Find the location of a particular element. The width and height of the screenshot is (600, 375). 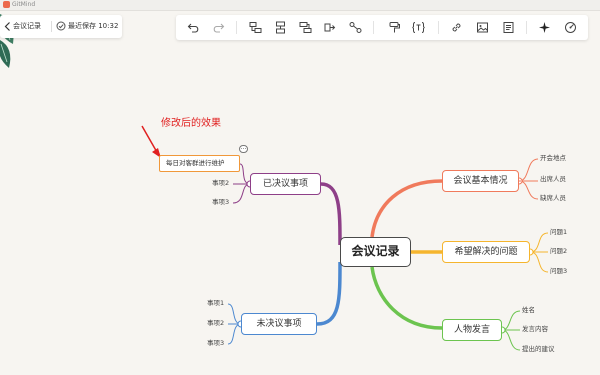

leaf-node: 问题2 is located at coordinates (558, 251).